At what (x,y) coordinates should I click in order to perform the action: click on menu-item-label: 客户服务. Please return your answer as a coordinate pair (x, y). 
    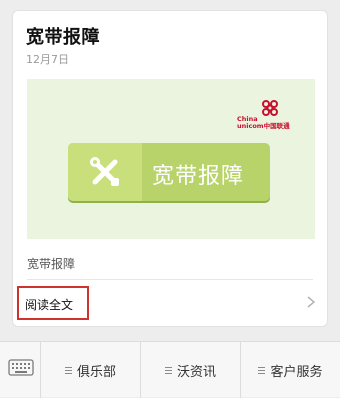
    Looking at the image, I should click on (296, 372).